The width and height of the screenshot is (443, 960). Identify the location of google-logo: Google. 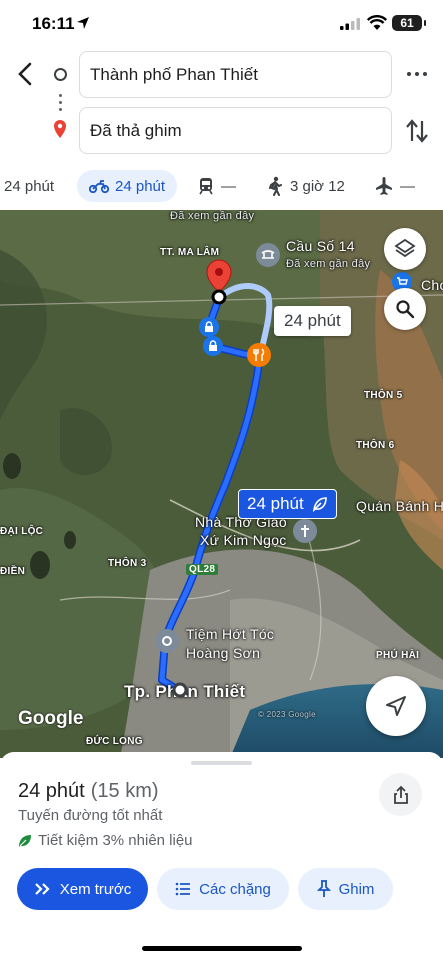
(51, 718).